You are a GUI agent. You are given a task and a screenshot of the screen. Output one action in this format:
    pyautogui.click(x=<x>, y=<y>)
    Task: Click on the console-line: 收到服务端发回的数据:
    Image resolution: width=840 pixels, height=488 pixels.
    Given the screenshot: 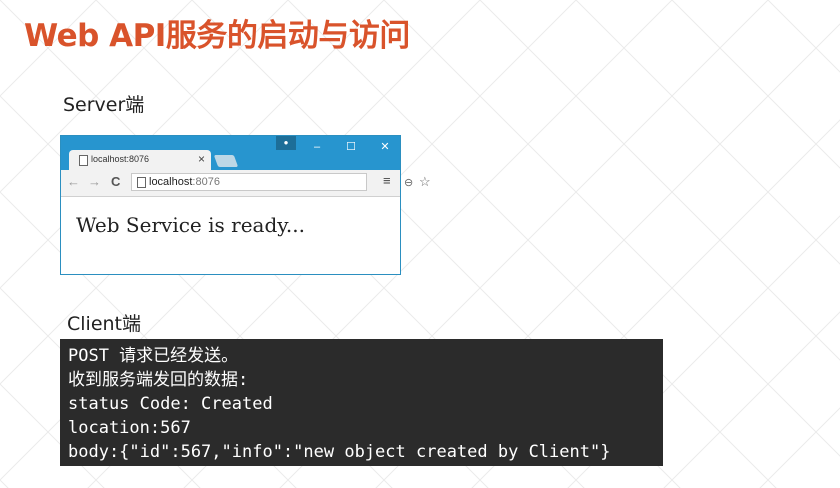 What is the action you would take?
    pyautogui.click(x=158, y=380)
    